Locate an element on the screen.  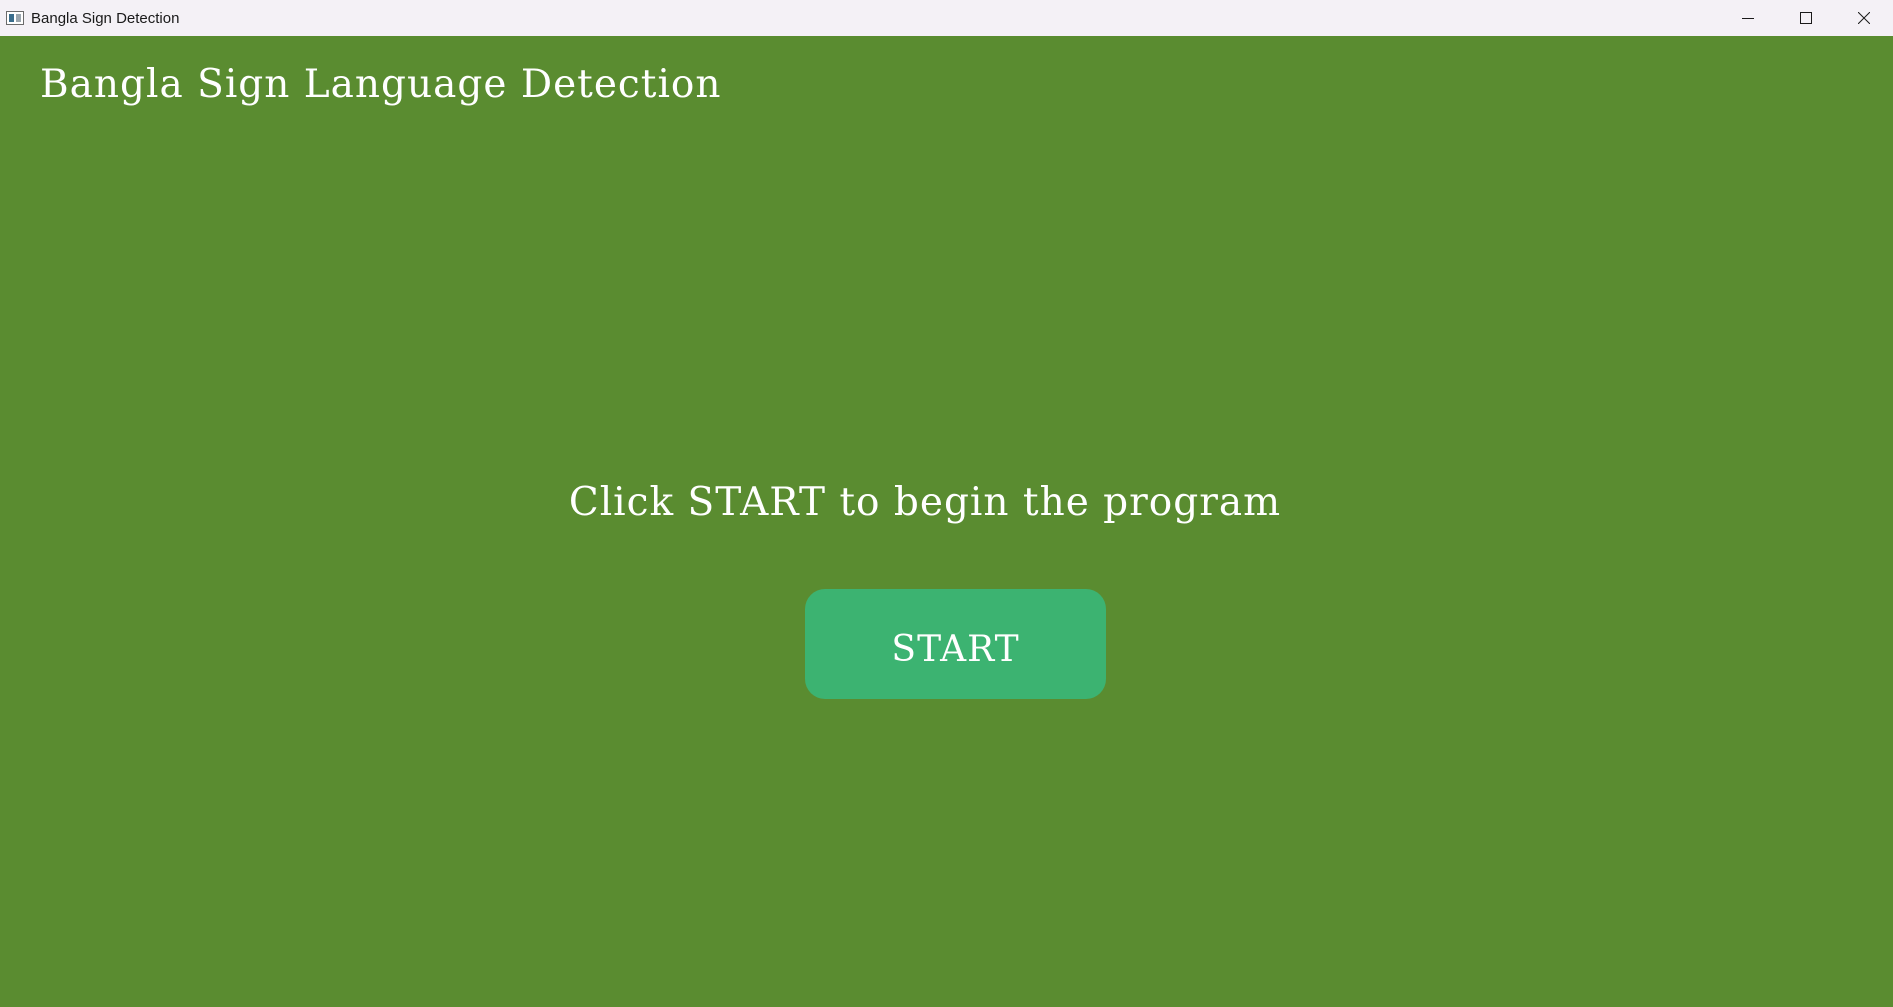
window-controls is located at coordinates (1806, 18).